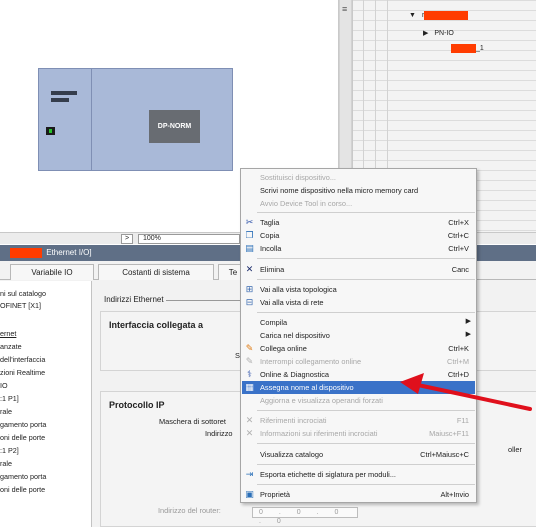  Describe the element at coordinates (358, 322) in the screenshot. I see `menu-item-compila: Compila ▶` at that location.